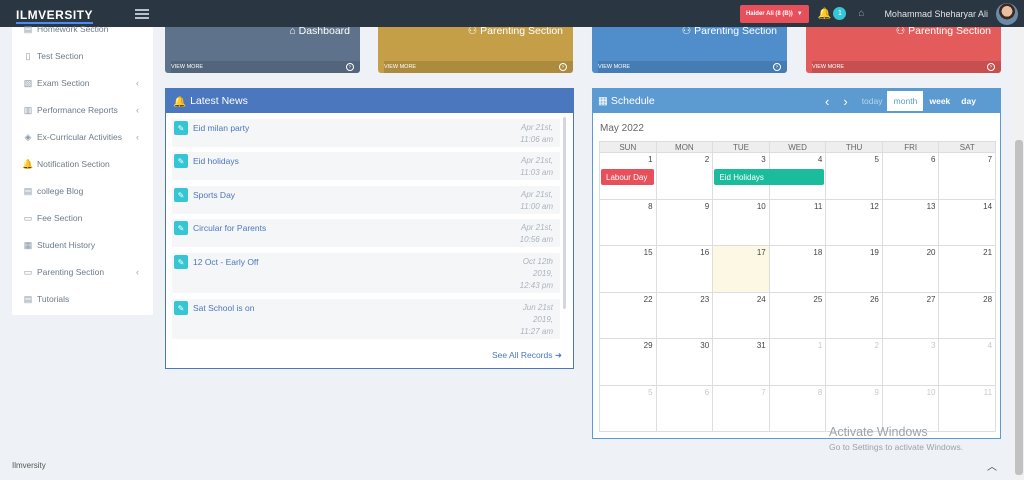 This screenshot has height=480, width=1024. What do you see at coordinates (82, 245) in the screenshot?
I see `sidebar-item-student-history: ▦ Student History` at bounding box center [82, 245].